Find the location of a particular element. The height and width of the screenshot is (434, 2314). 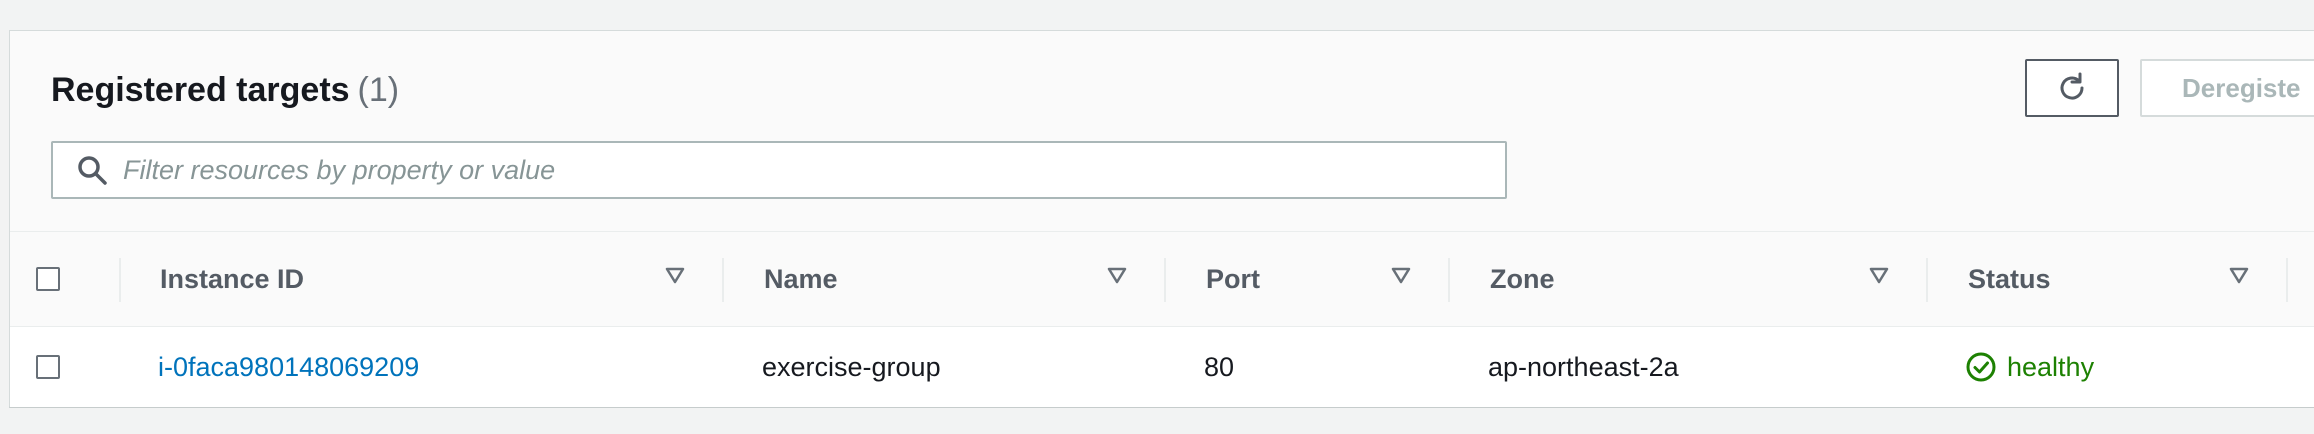

column-label: Name is located at coordinates (801, 279).